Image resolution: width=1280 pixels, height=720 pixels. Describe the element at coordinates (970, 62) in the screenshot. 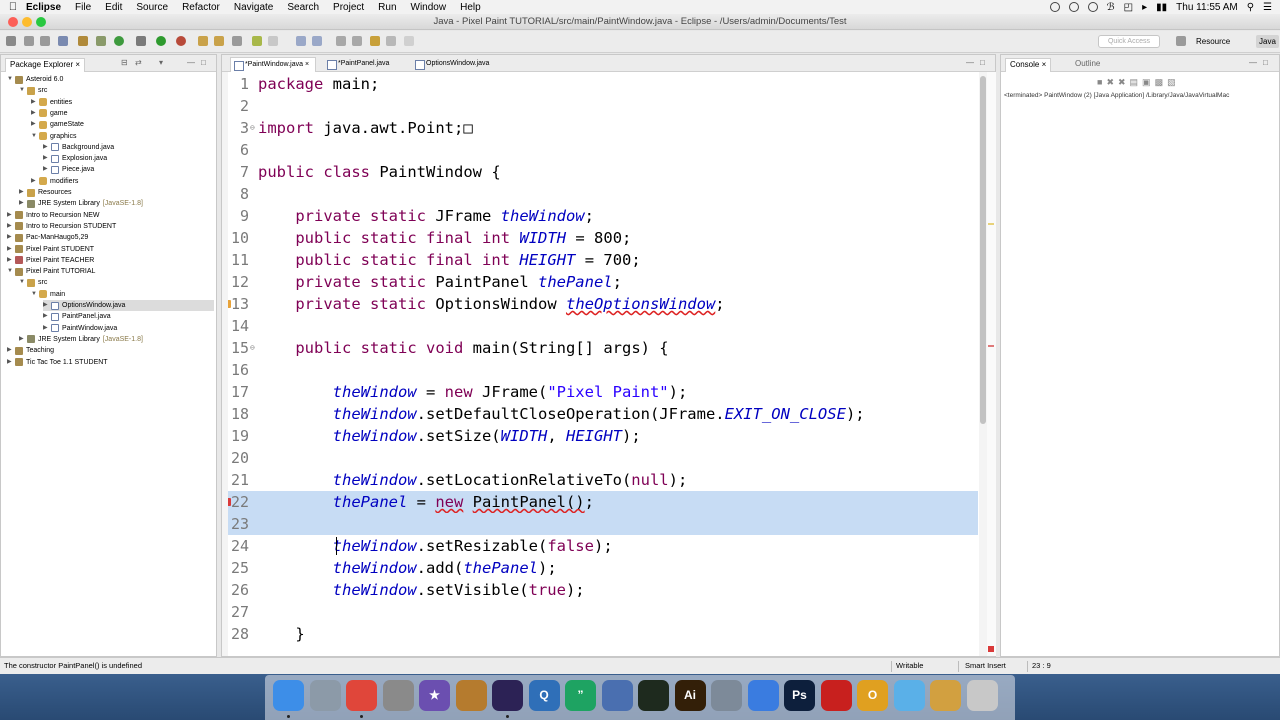

I see `minimize-editor-icon: —` at that location.